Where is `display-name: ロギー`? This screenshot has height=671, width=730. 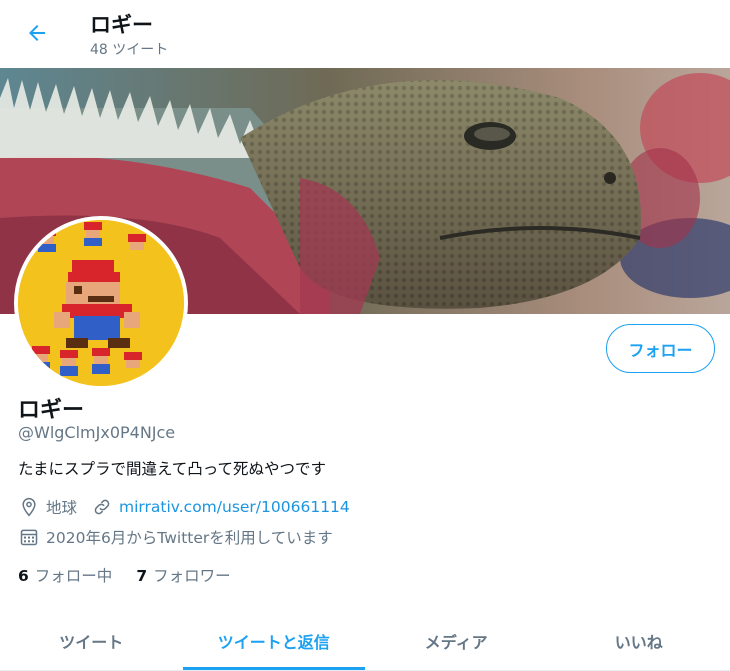
display-name: ロギー is located at coordinates (51, 410).